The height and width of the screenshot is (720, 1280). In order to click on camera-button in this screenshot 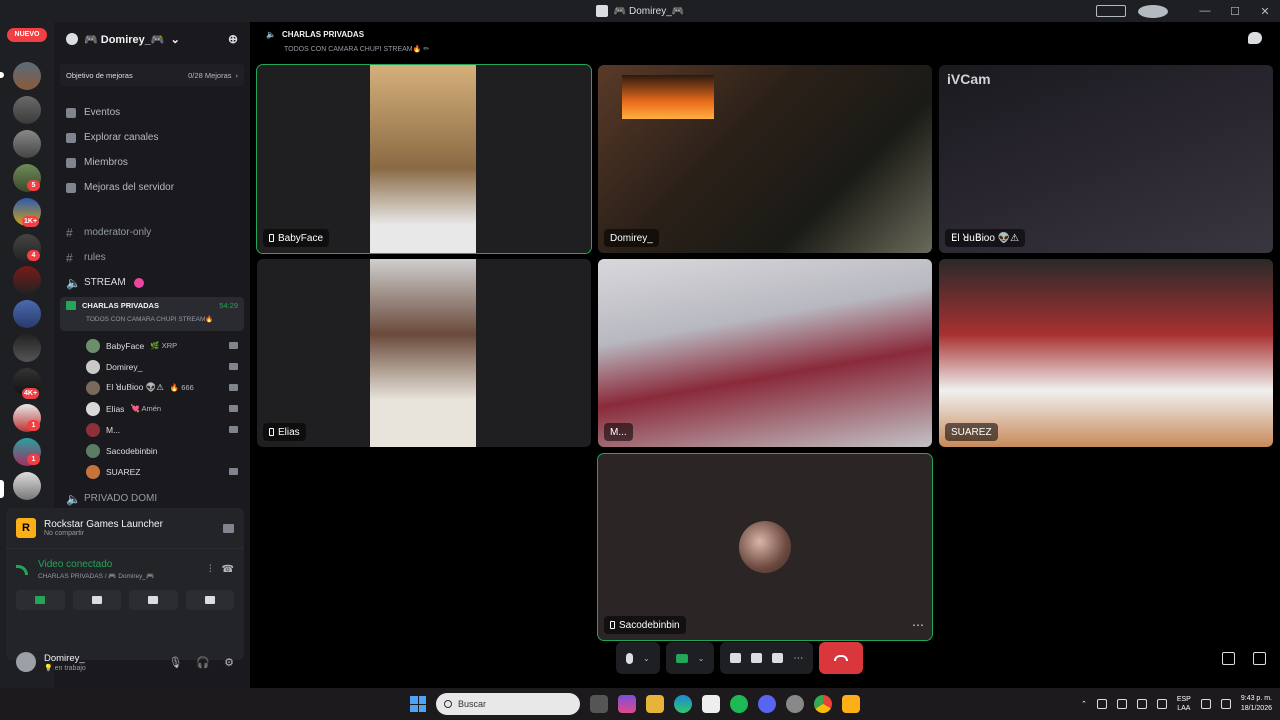, I will do `click(40, 600)`.